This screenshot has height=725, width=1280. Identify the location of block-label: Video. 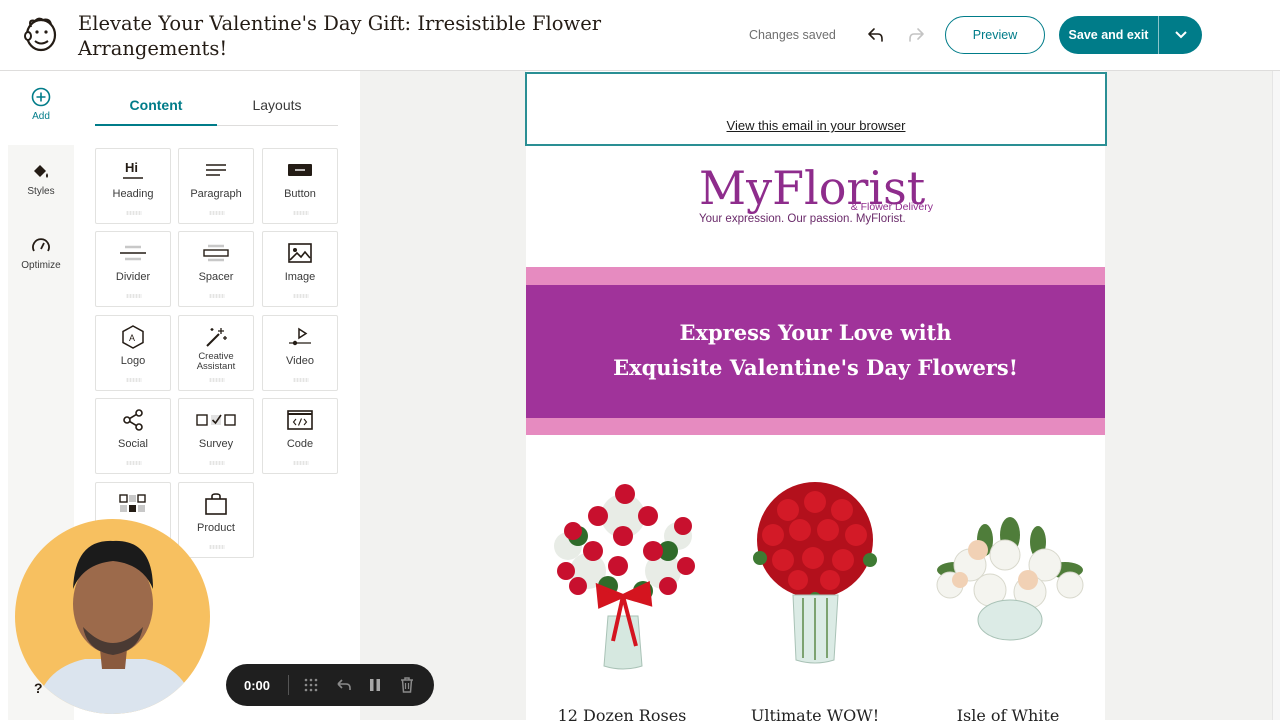
(300, 361).